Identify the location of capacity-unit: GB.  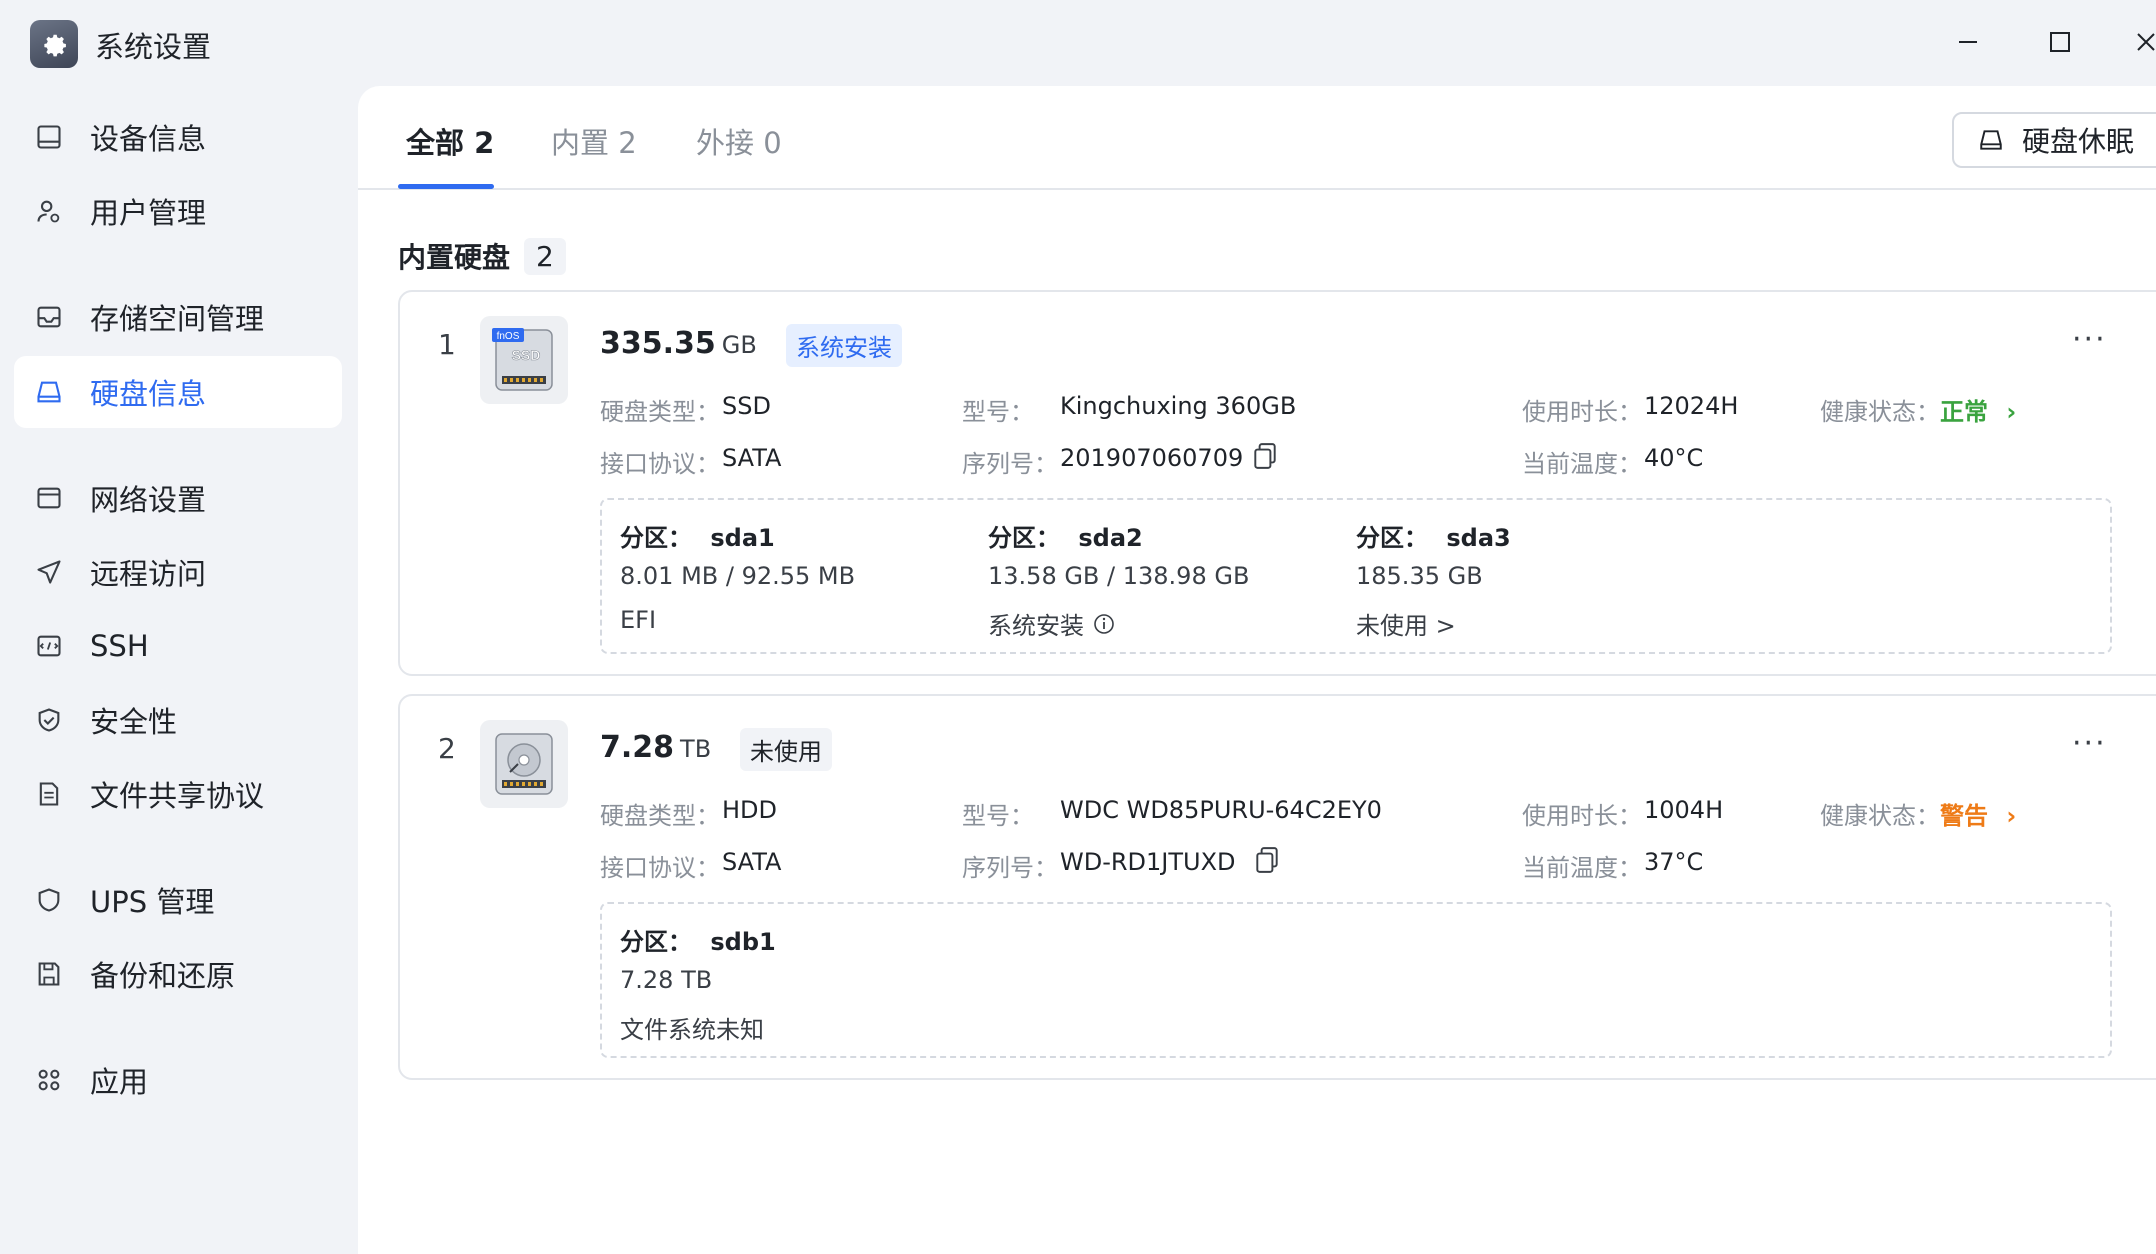
(739, 345).